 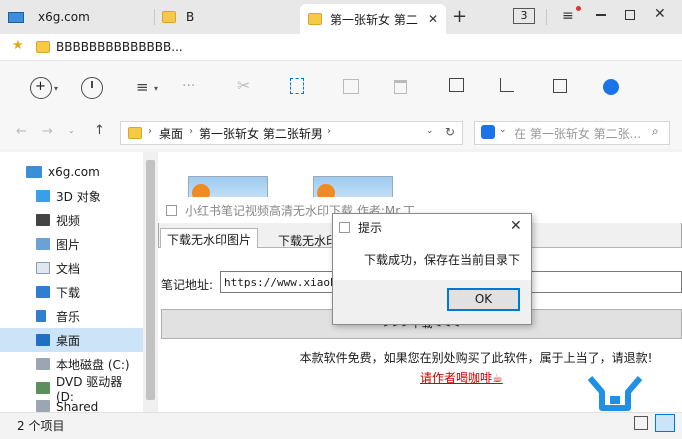 I want to click on sidebar-item-pictures: 图片, so click(x=71, y=244).